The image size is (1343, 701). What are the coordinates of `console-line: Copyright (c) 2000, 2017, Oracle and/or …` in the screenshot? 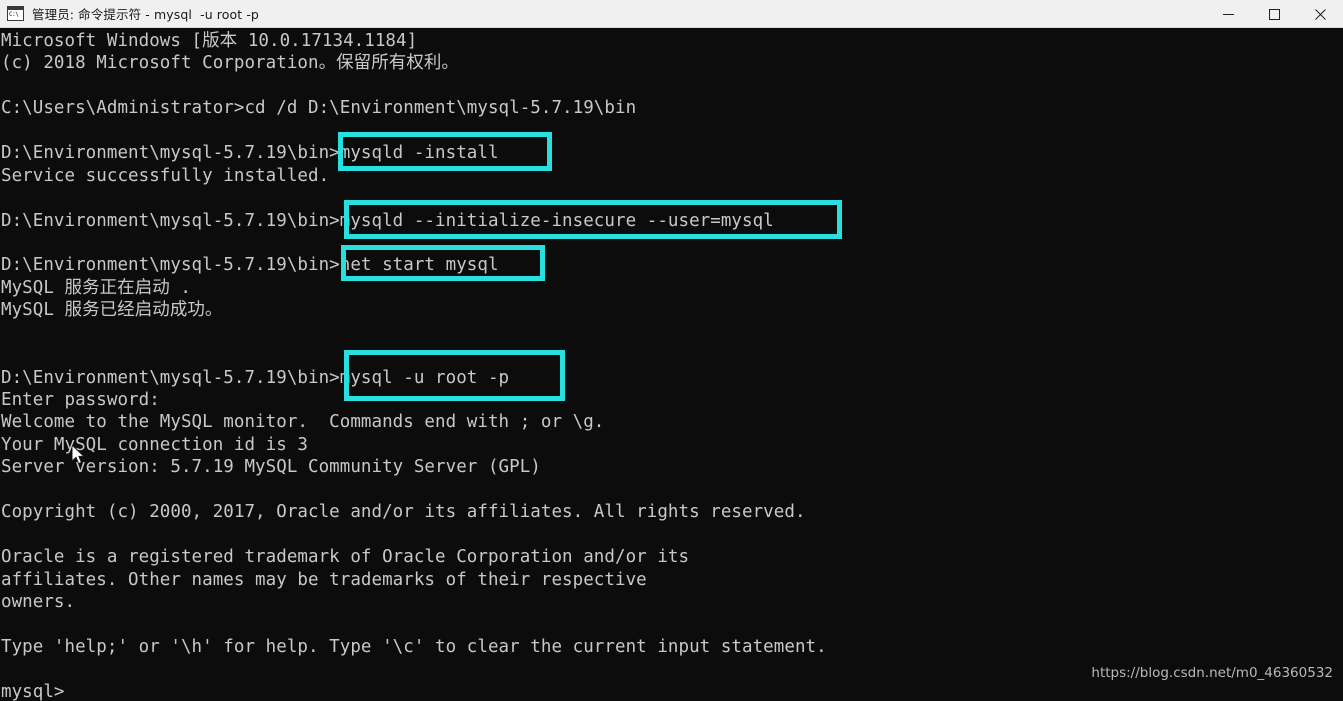 It's located at (403, 512).